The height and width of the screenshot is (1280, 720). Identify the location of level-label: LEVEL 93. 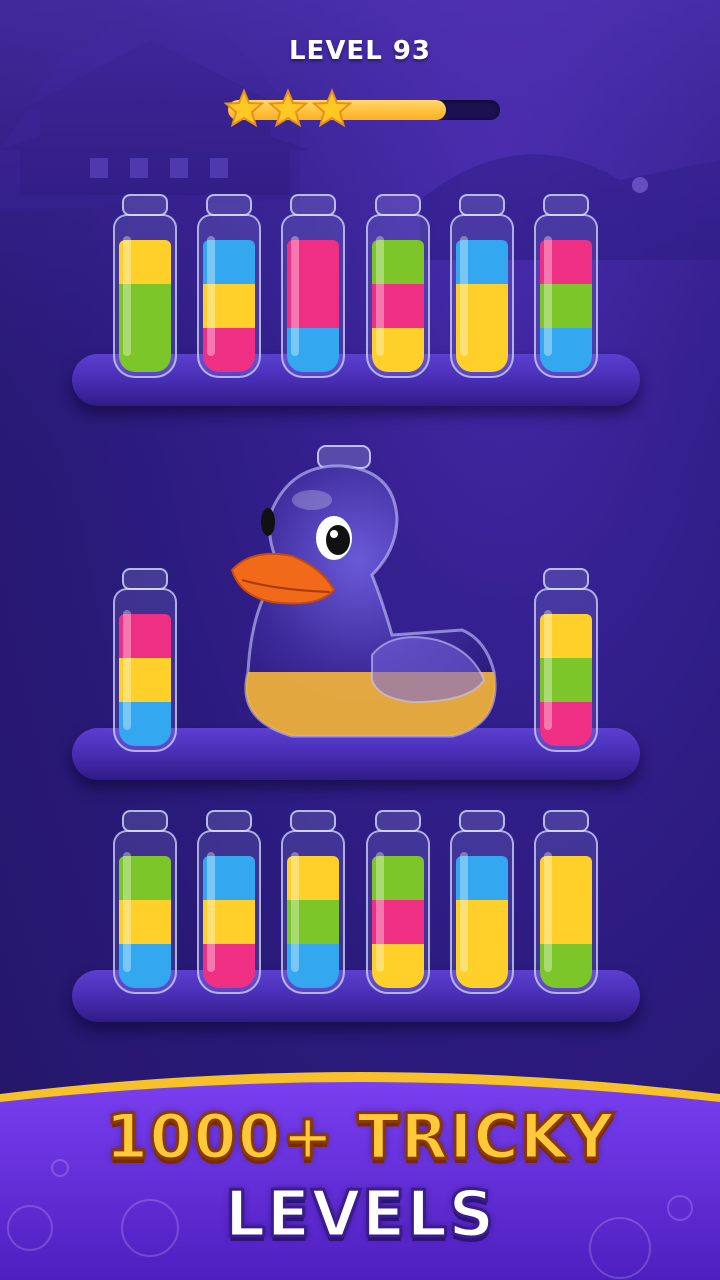
(359, 51).